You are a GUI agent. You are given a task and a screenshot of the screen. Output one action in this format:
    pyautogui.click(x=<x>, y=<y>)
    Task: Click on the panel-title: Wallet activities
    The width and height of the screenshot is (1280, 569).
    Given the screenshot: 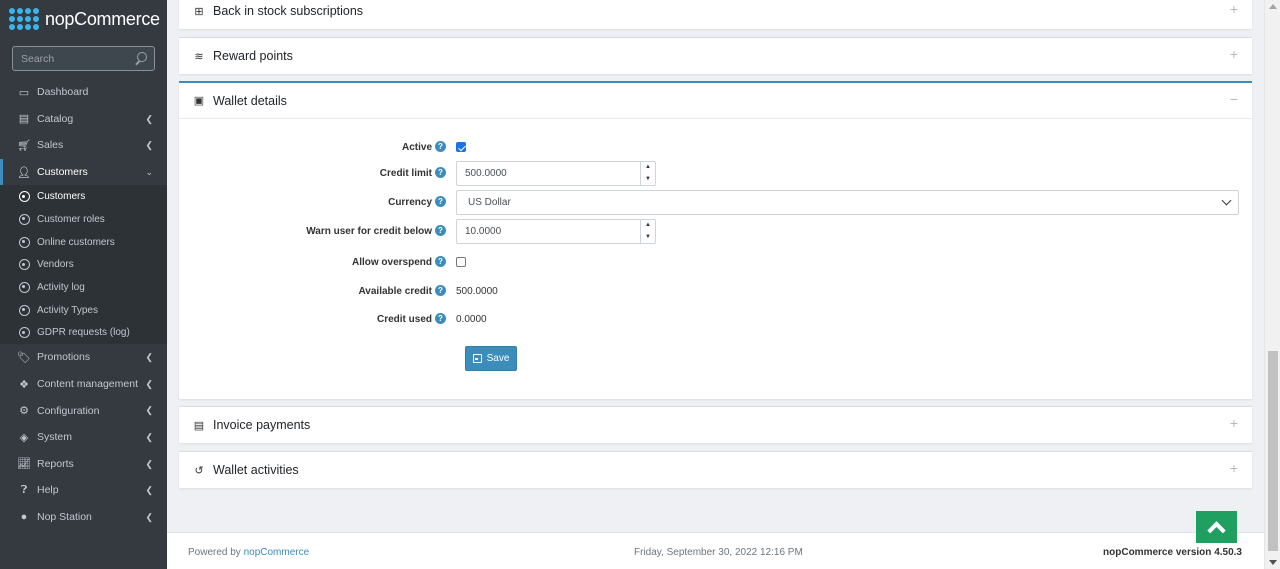 What is the action you would take?
    pyautogui.click(x=256, y=470)
    